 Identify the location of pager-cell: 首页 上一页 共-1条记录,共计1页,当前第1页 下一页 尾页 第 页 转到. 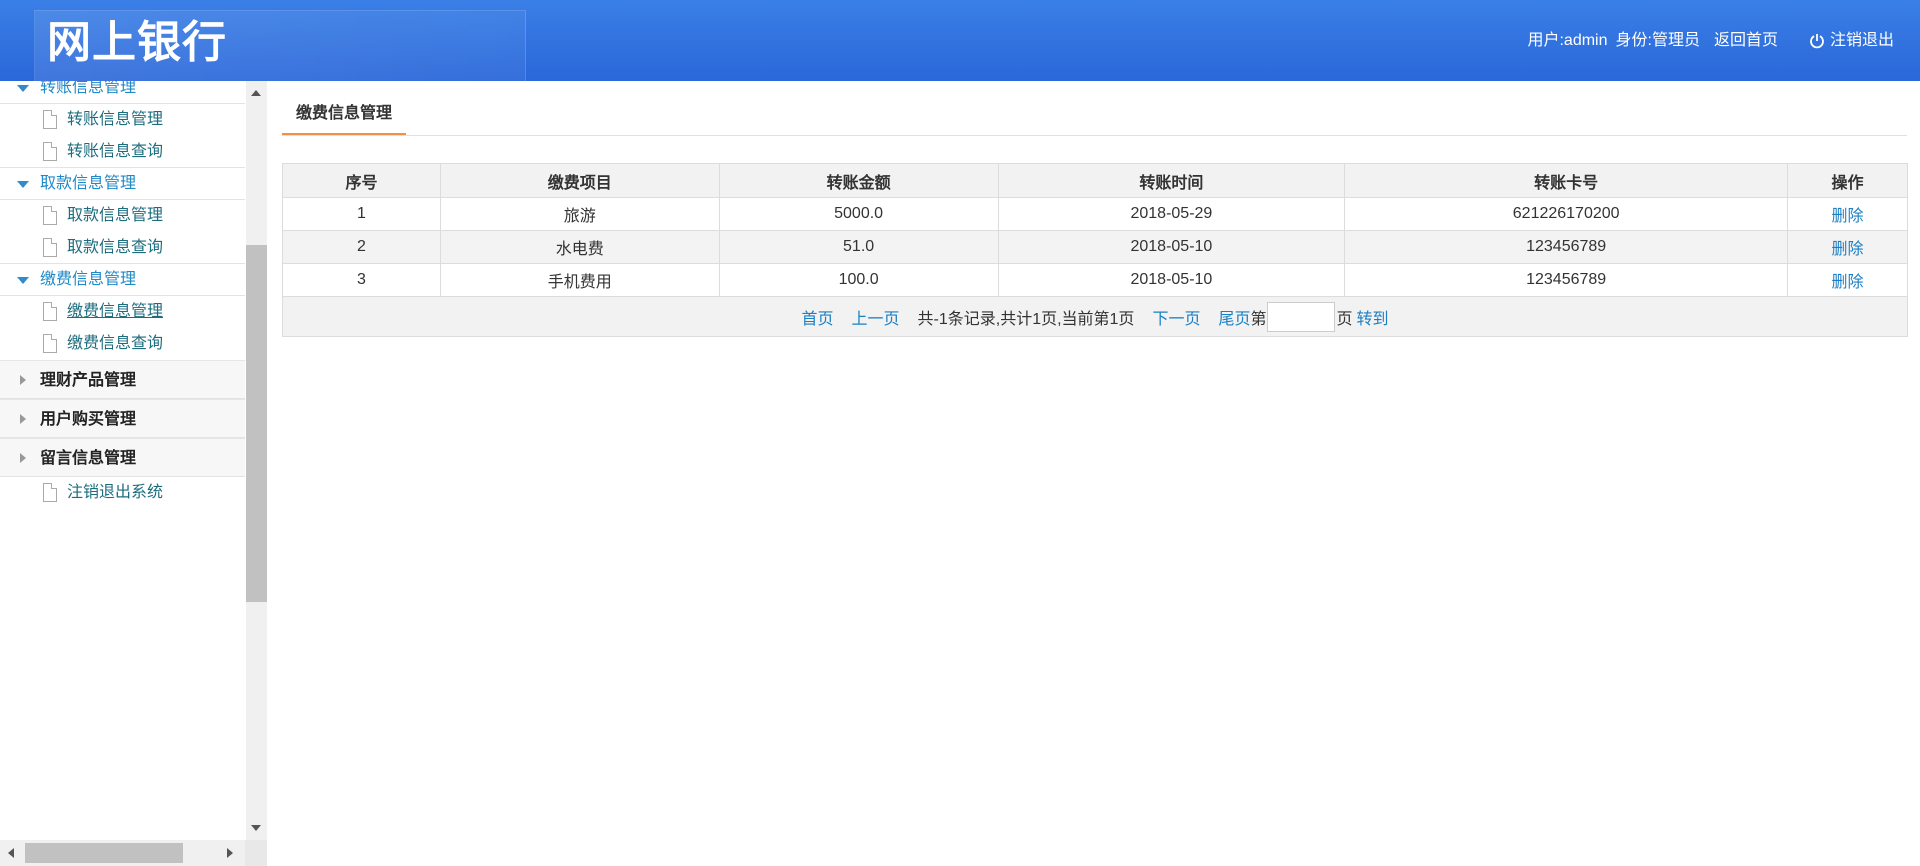
(1095, 316).